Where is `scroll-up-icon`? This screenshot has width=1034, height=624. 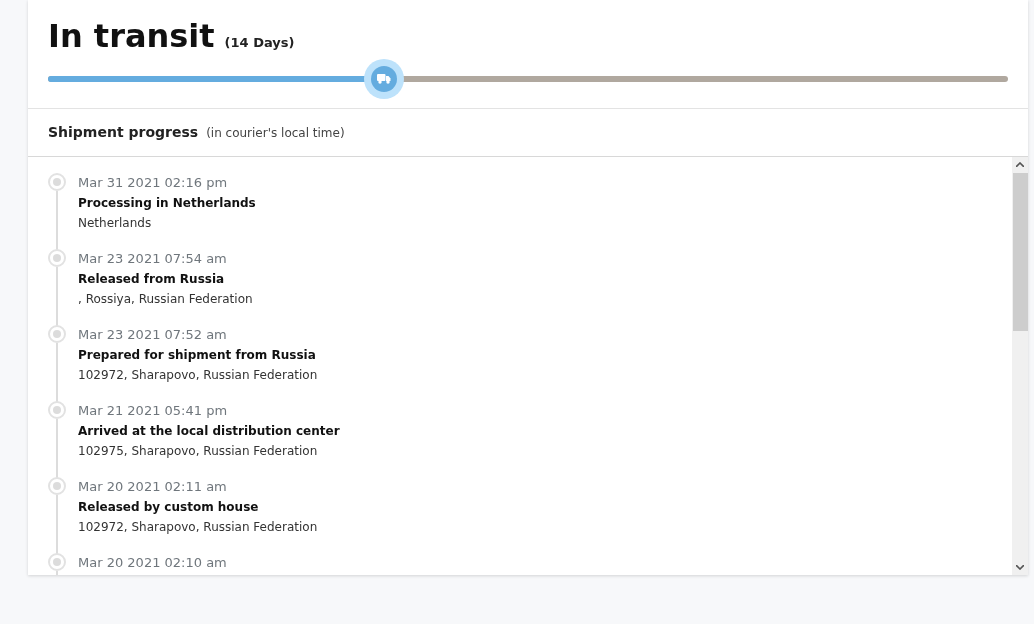 scroll-up-icon is located at coordinates (1020, 164).